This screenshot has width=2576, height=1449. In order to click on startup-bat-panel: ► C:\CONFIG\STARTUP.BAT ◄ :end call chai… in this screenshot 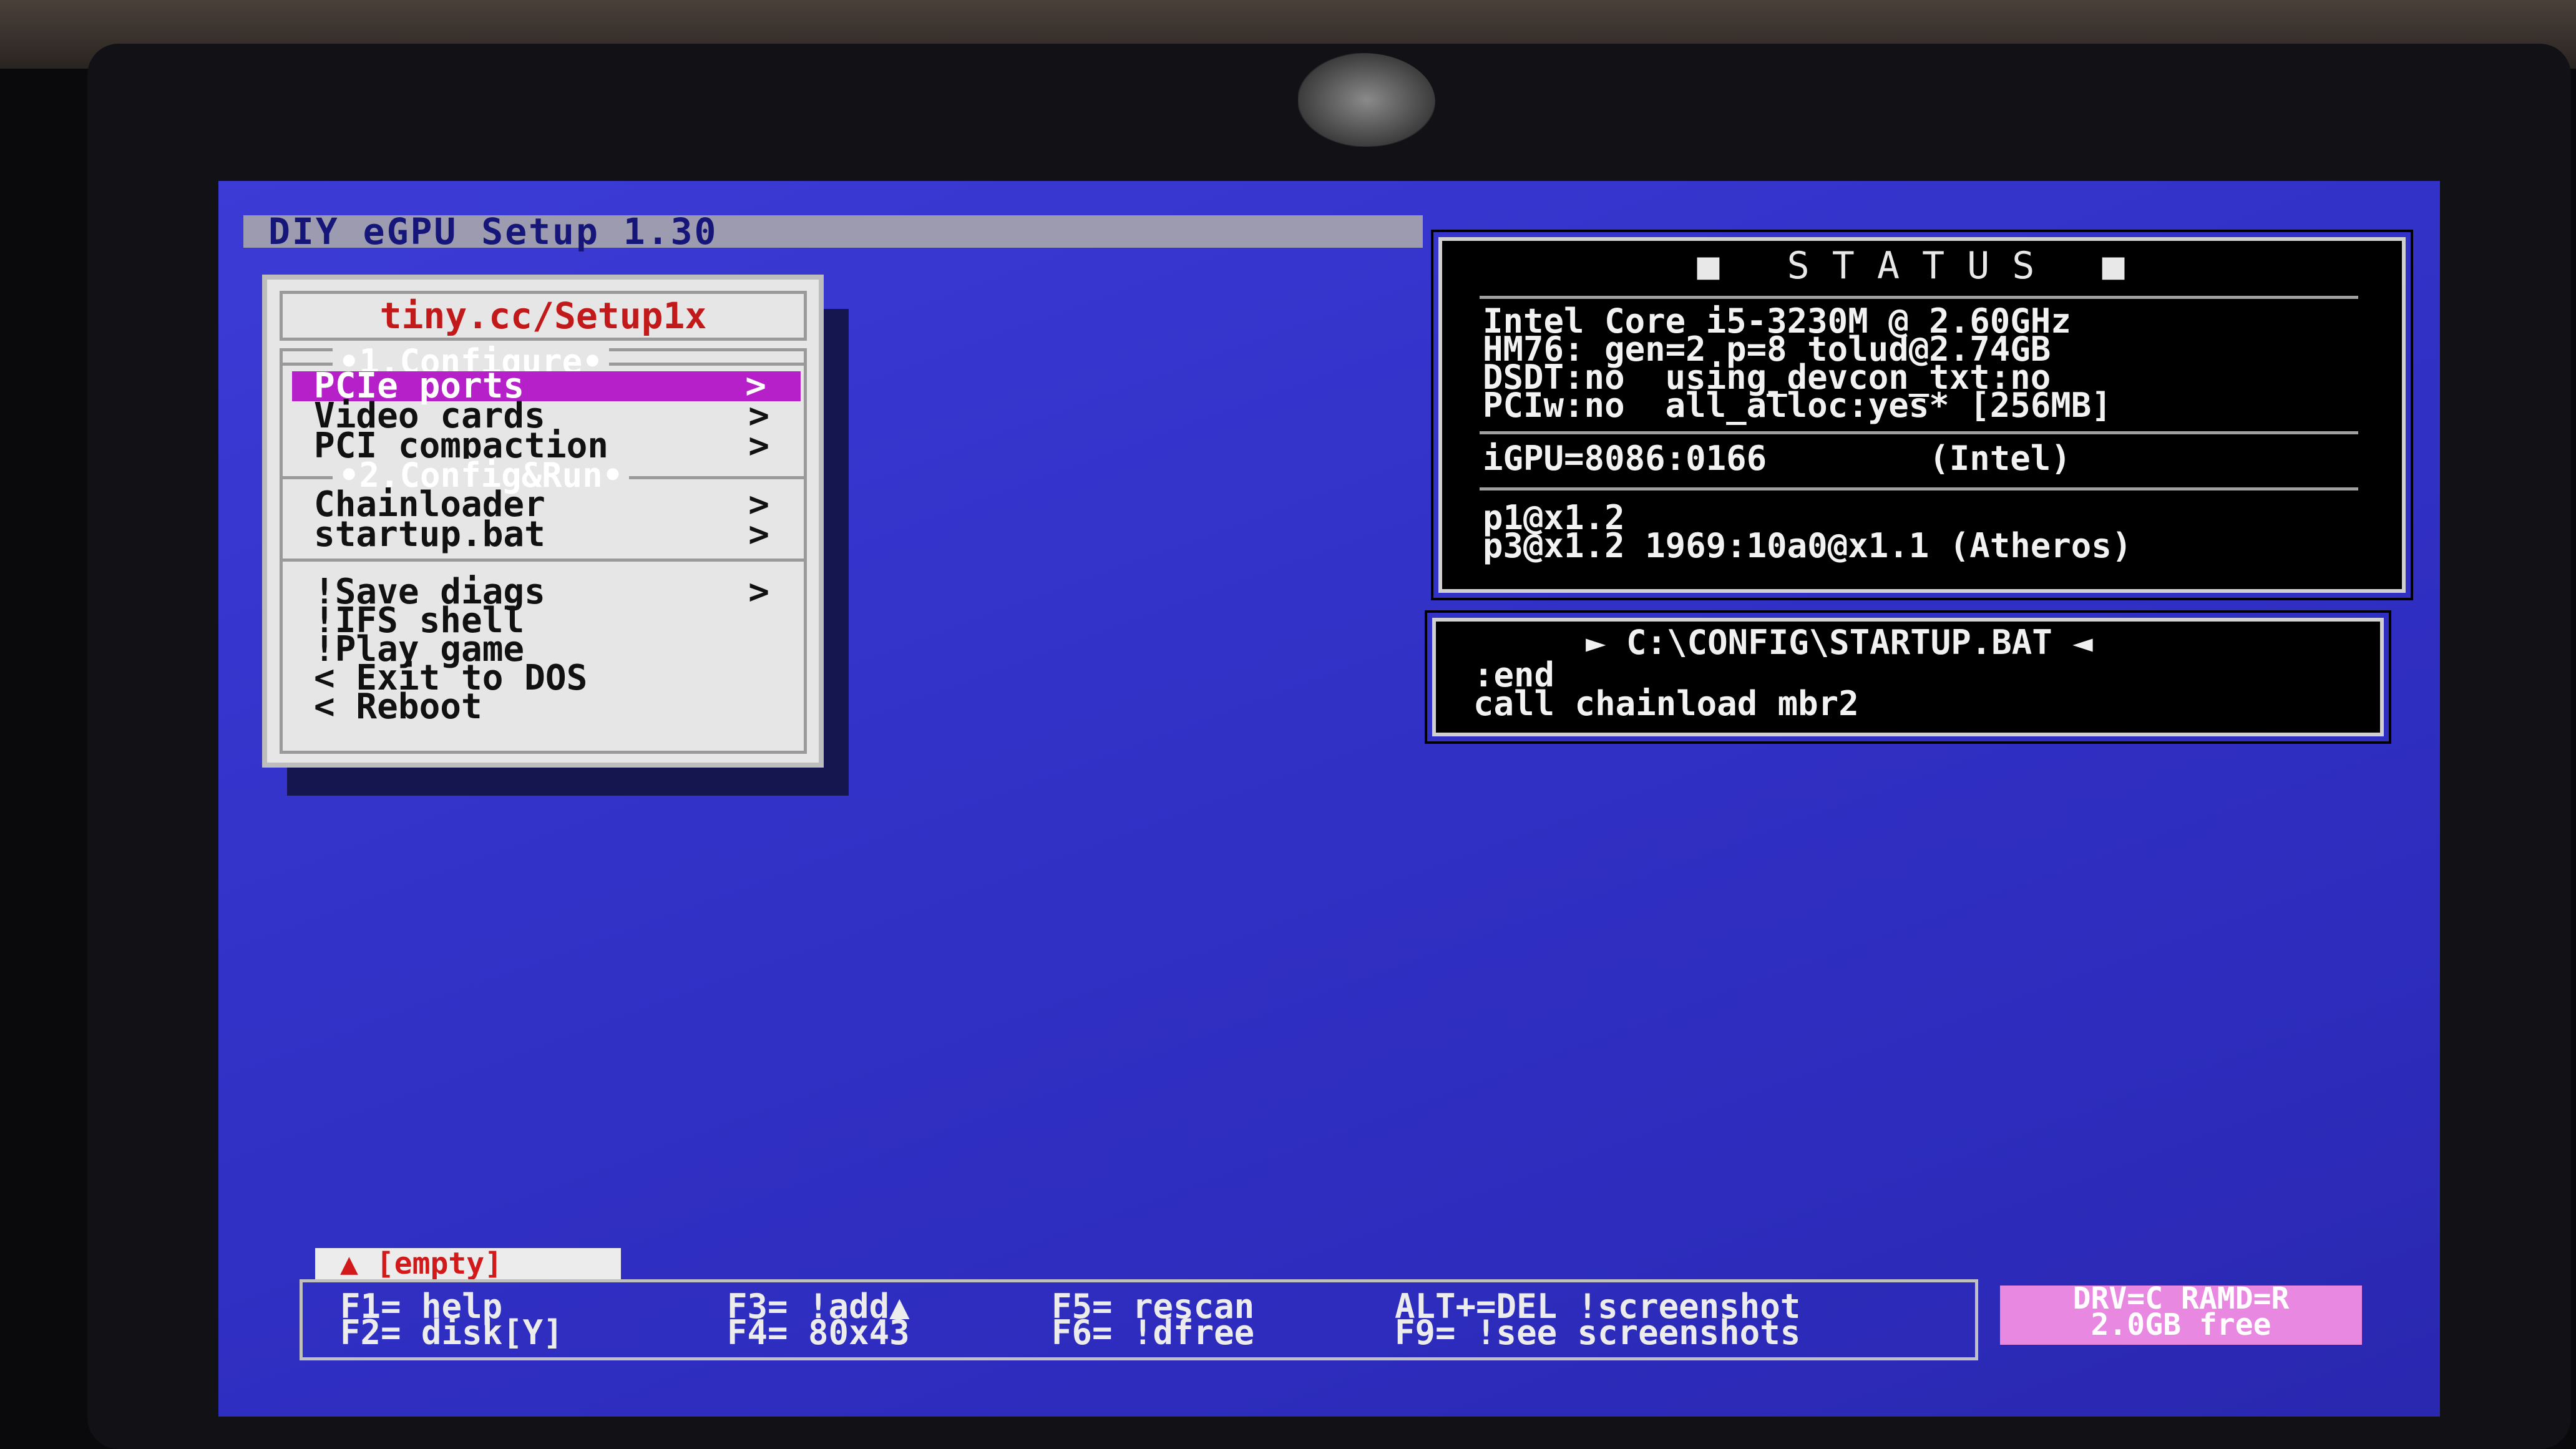, I will do `click(1908, 677)`.